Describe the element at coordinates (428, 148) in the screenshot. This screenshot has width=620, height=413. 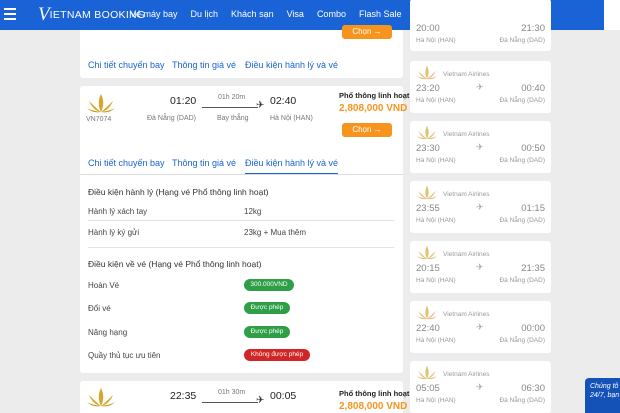
I see `alt-depart-time: 23:30` at that location.